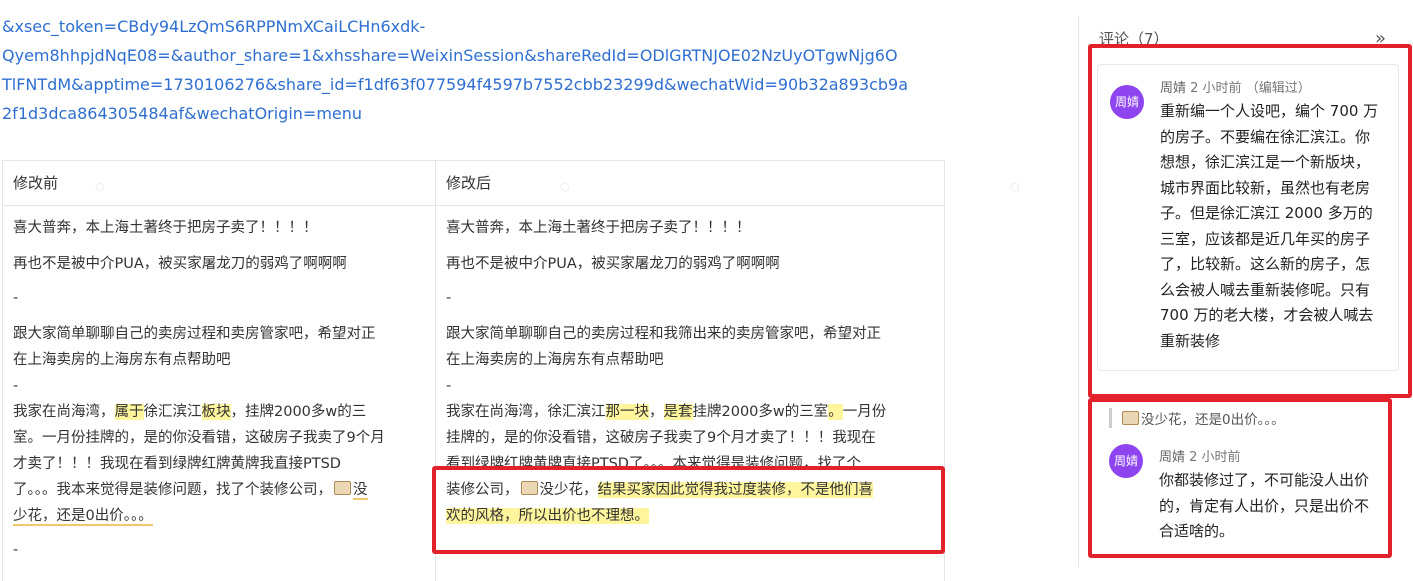 Image resolution: width=1413 pixels, height=581 pixels. What do you see at coordinates (199, 438) in the screenshot?
I see `before-line: 室。一月份挂牌的，是的你没看错，这破房子我卖了9个月` at bounding box center [199, 438].